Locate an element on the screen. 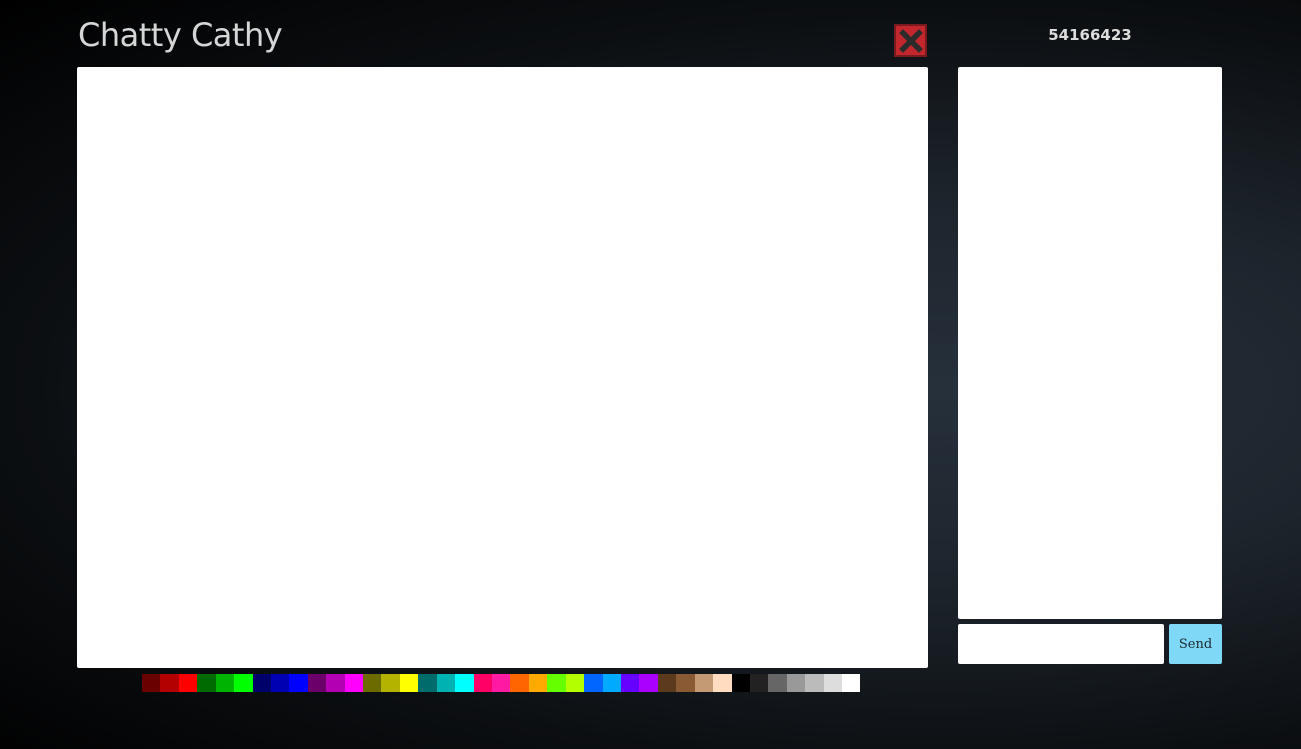 The image size is (1301, 749). app-title: Chatty Cathy is located at coordinates (180, 35).